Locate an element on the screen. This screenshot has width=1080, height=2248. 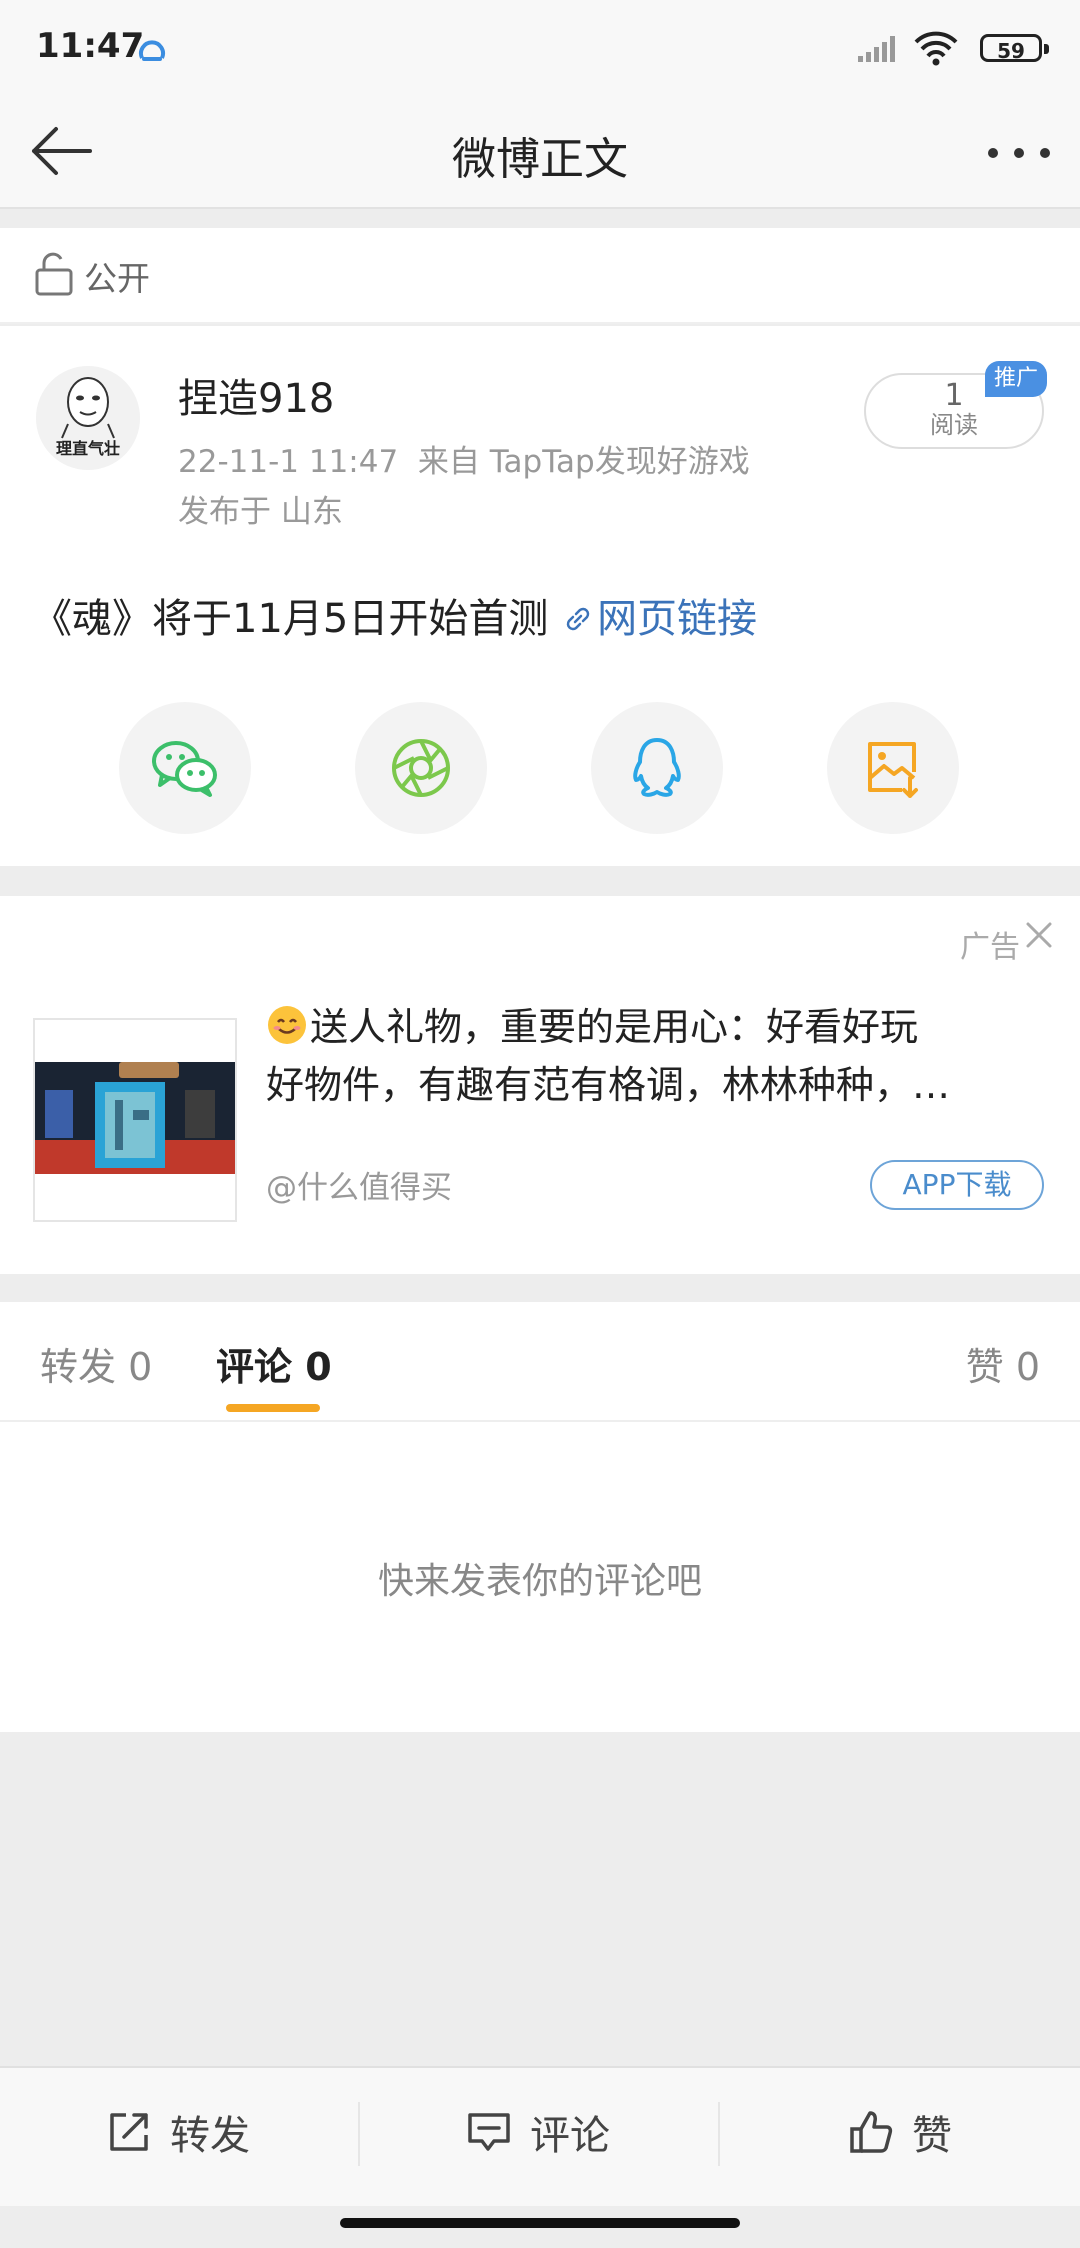
share-qq-button is located at coordinates (657, 768).